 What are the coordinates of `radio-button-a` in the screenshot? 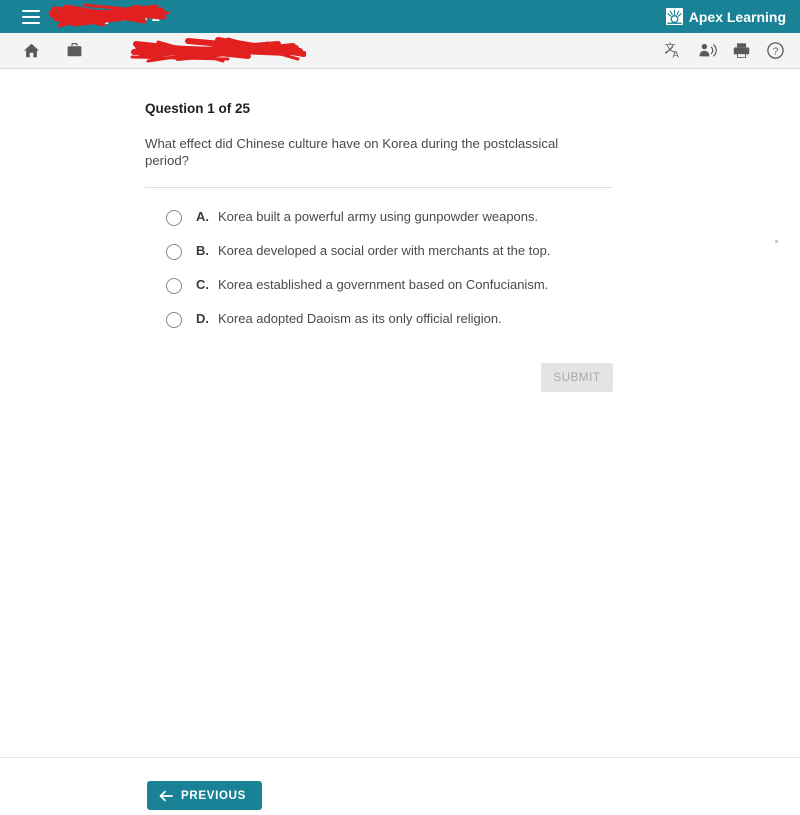 It's located at (174, 218).